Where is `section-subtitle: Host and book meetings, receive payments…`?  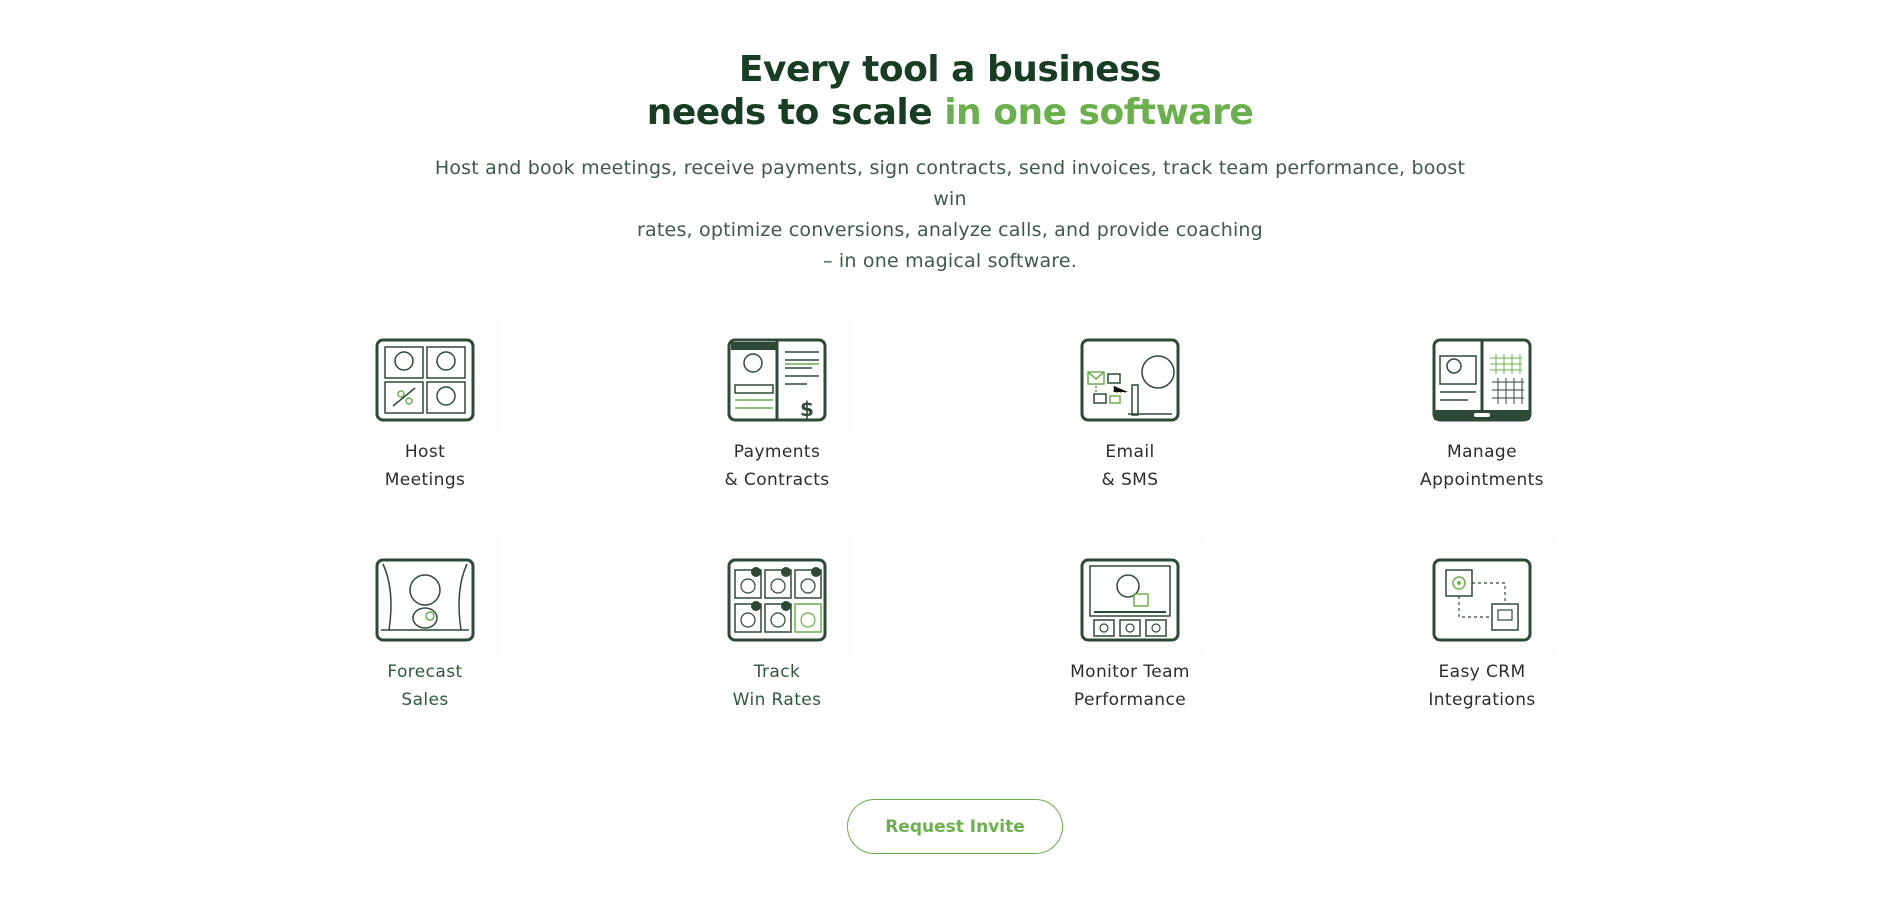 section-subtitle: Host and book meetings, receive payments… is located at coordinates (950, 215).